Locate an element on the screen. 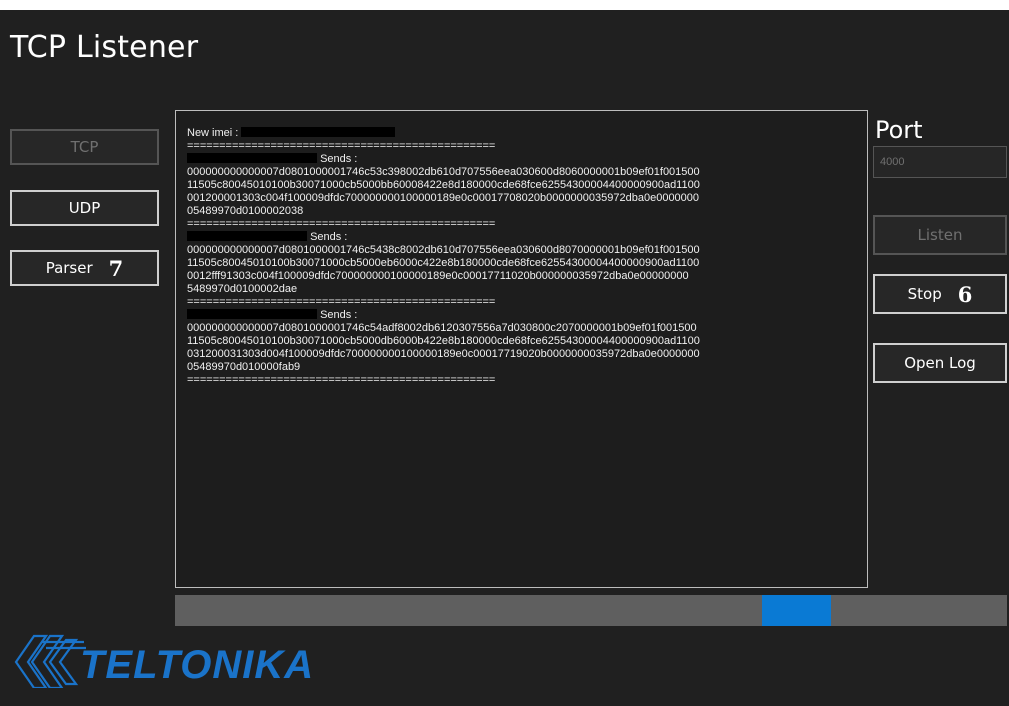  parser-button: Parser 7 is located at coordinates (84, 268).